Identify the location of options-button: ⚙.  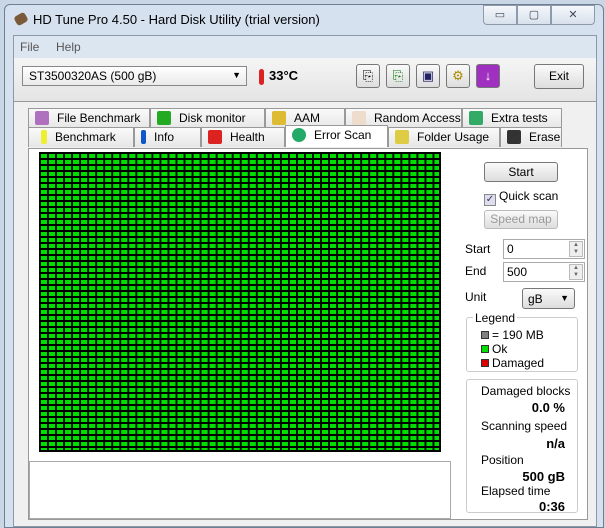
(458, 76).